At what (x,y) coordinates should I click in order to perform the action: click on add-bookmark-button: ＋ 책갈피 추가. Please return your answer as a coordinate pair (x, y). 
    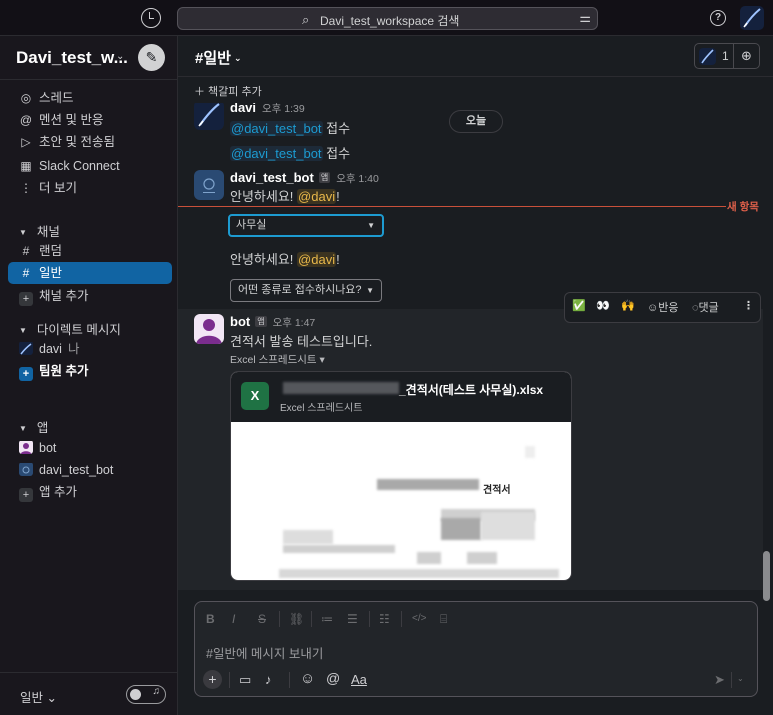
    Looking at the image, I should click on (228, 91).